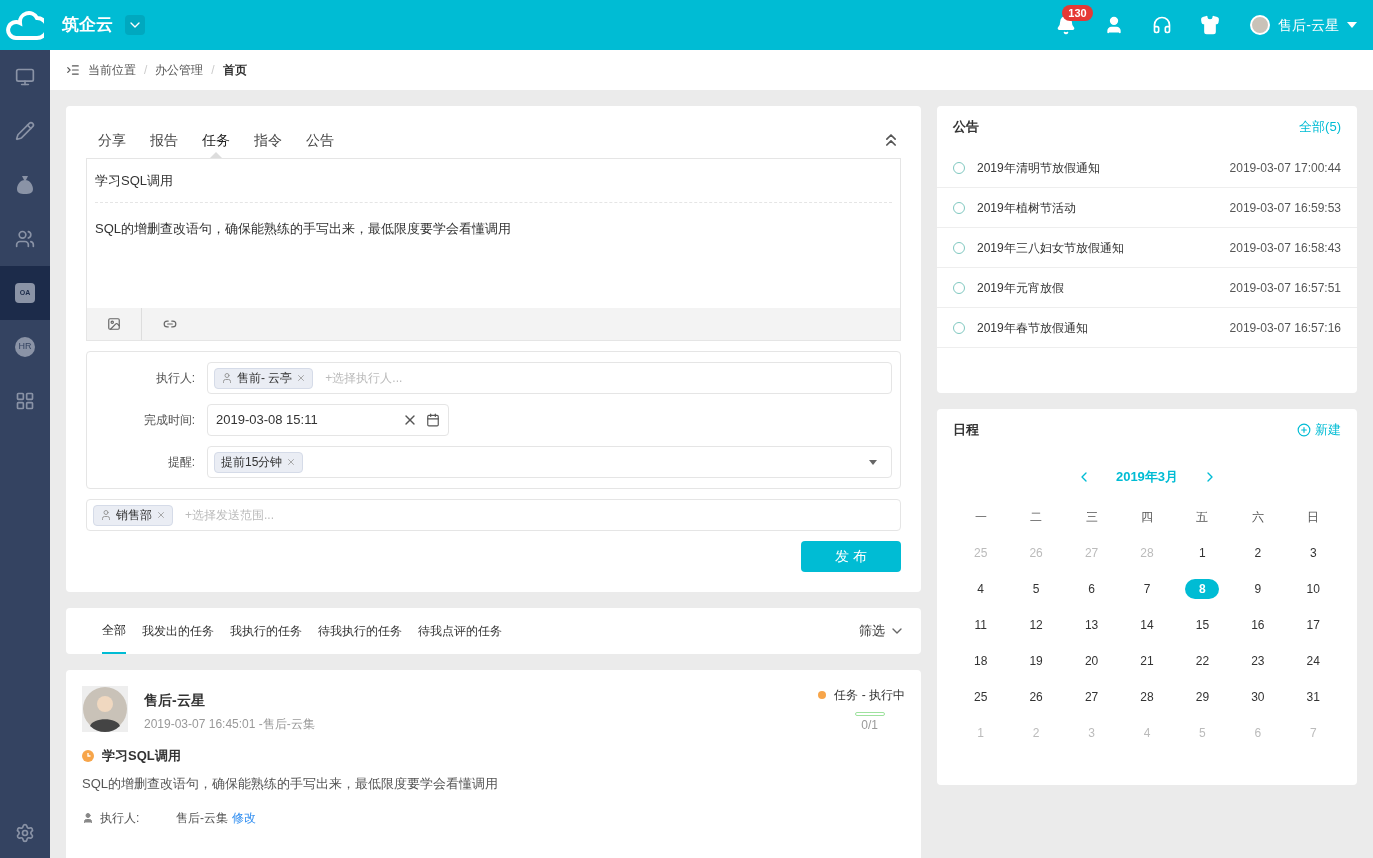 The width and height of the screenshot is (1373, 858). What do you see at coordinates (234, 70) in the screenshot?
I see `breadcrumb-item: 首页` at bounding box center [234, 70].